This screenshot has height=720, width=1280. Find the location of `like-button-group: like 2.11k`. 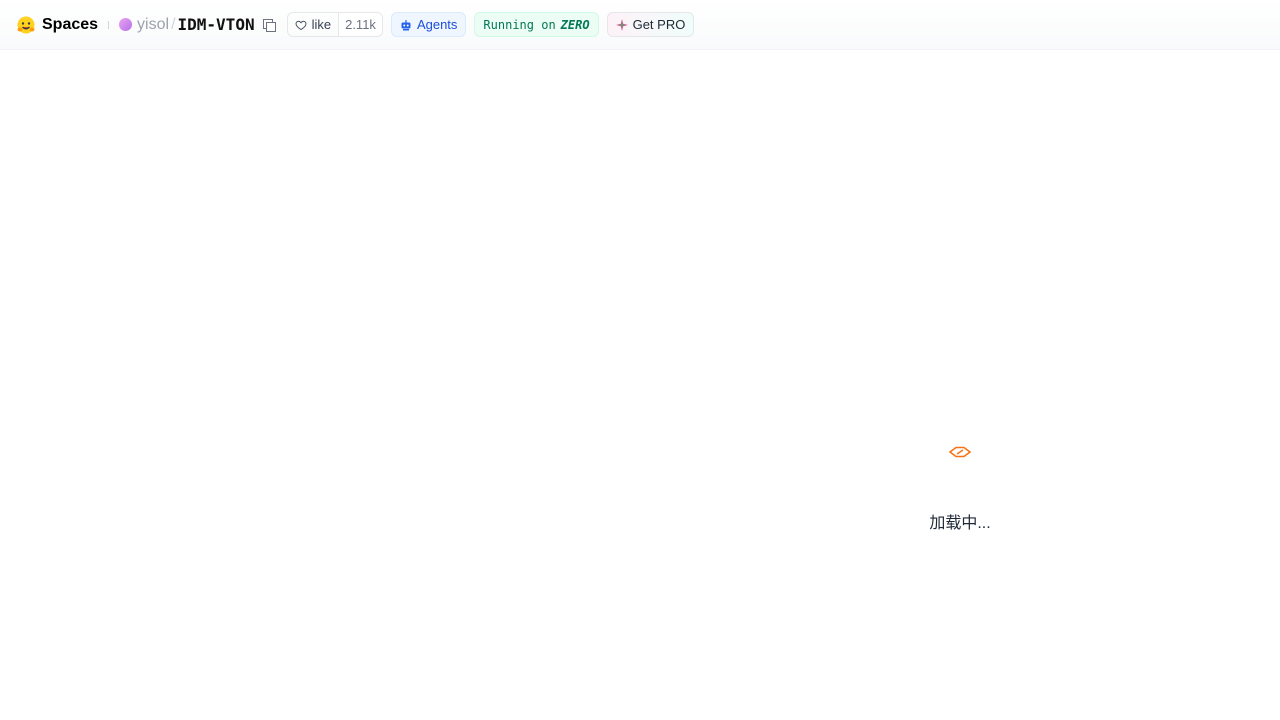

like-button-group: like 2.11k is located at coordinates (334, 24).